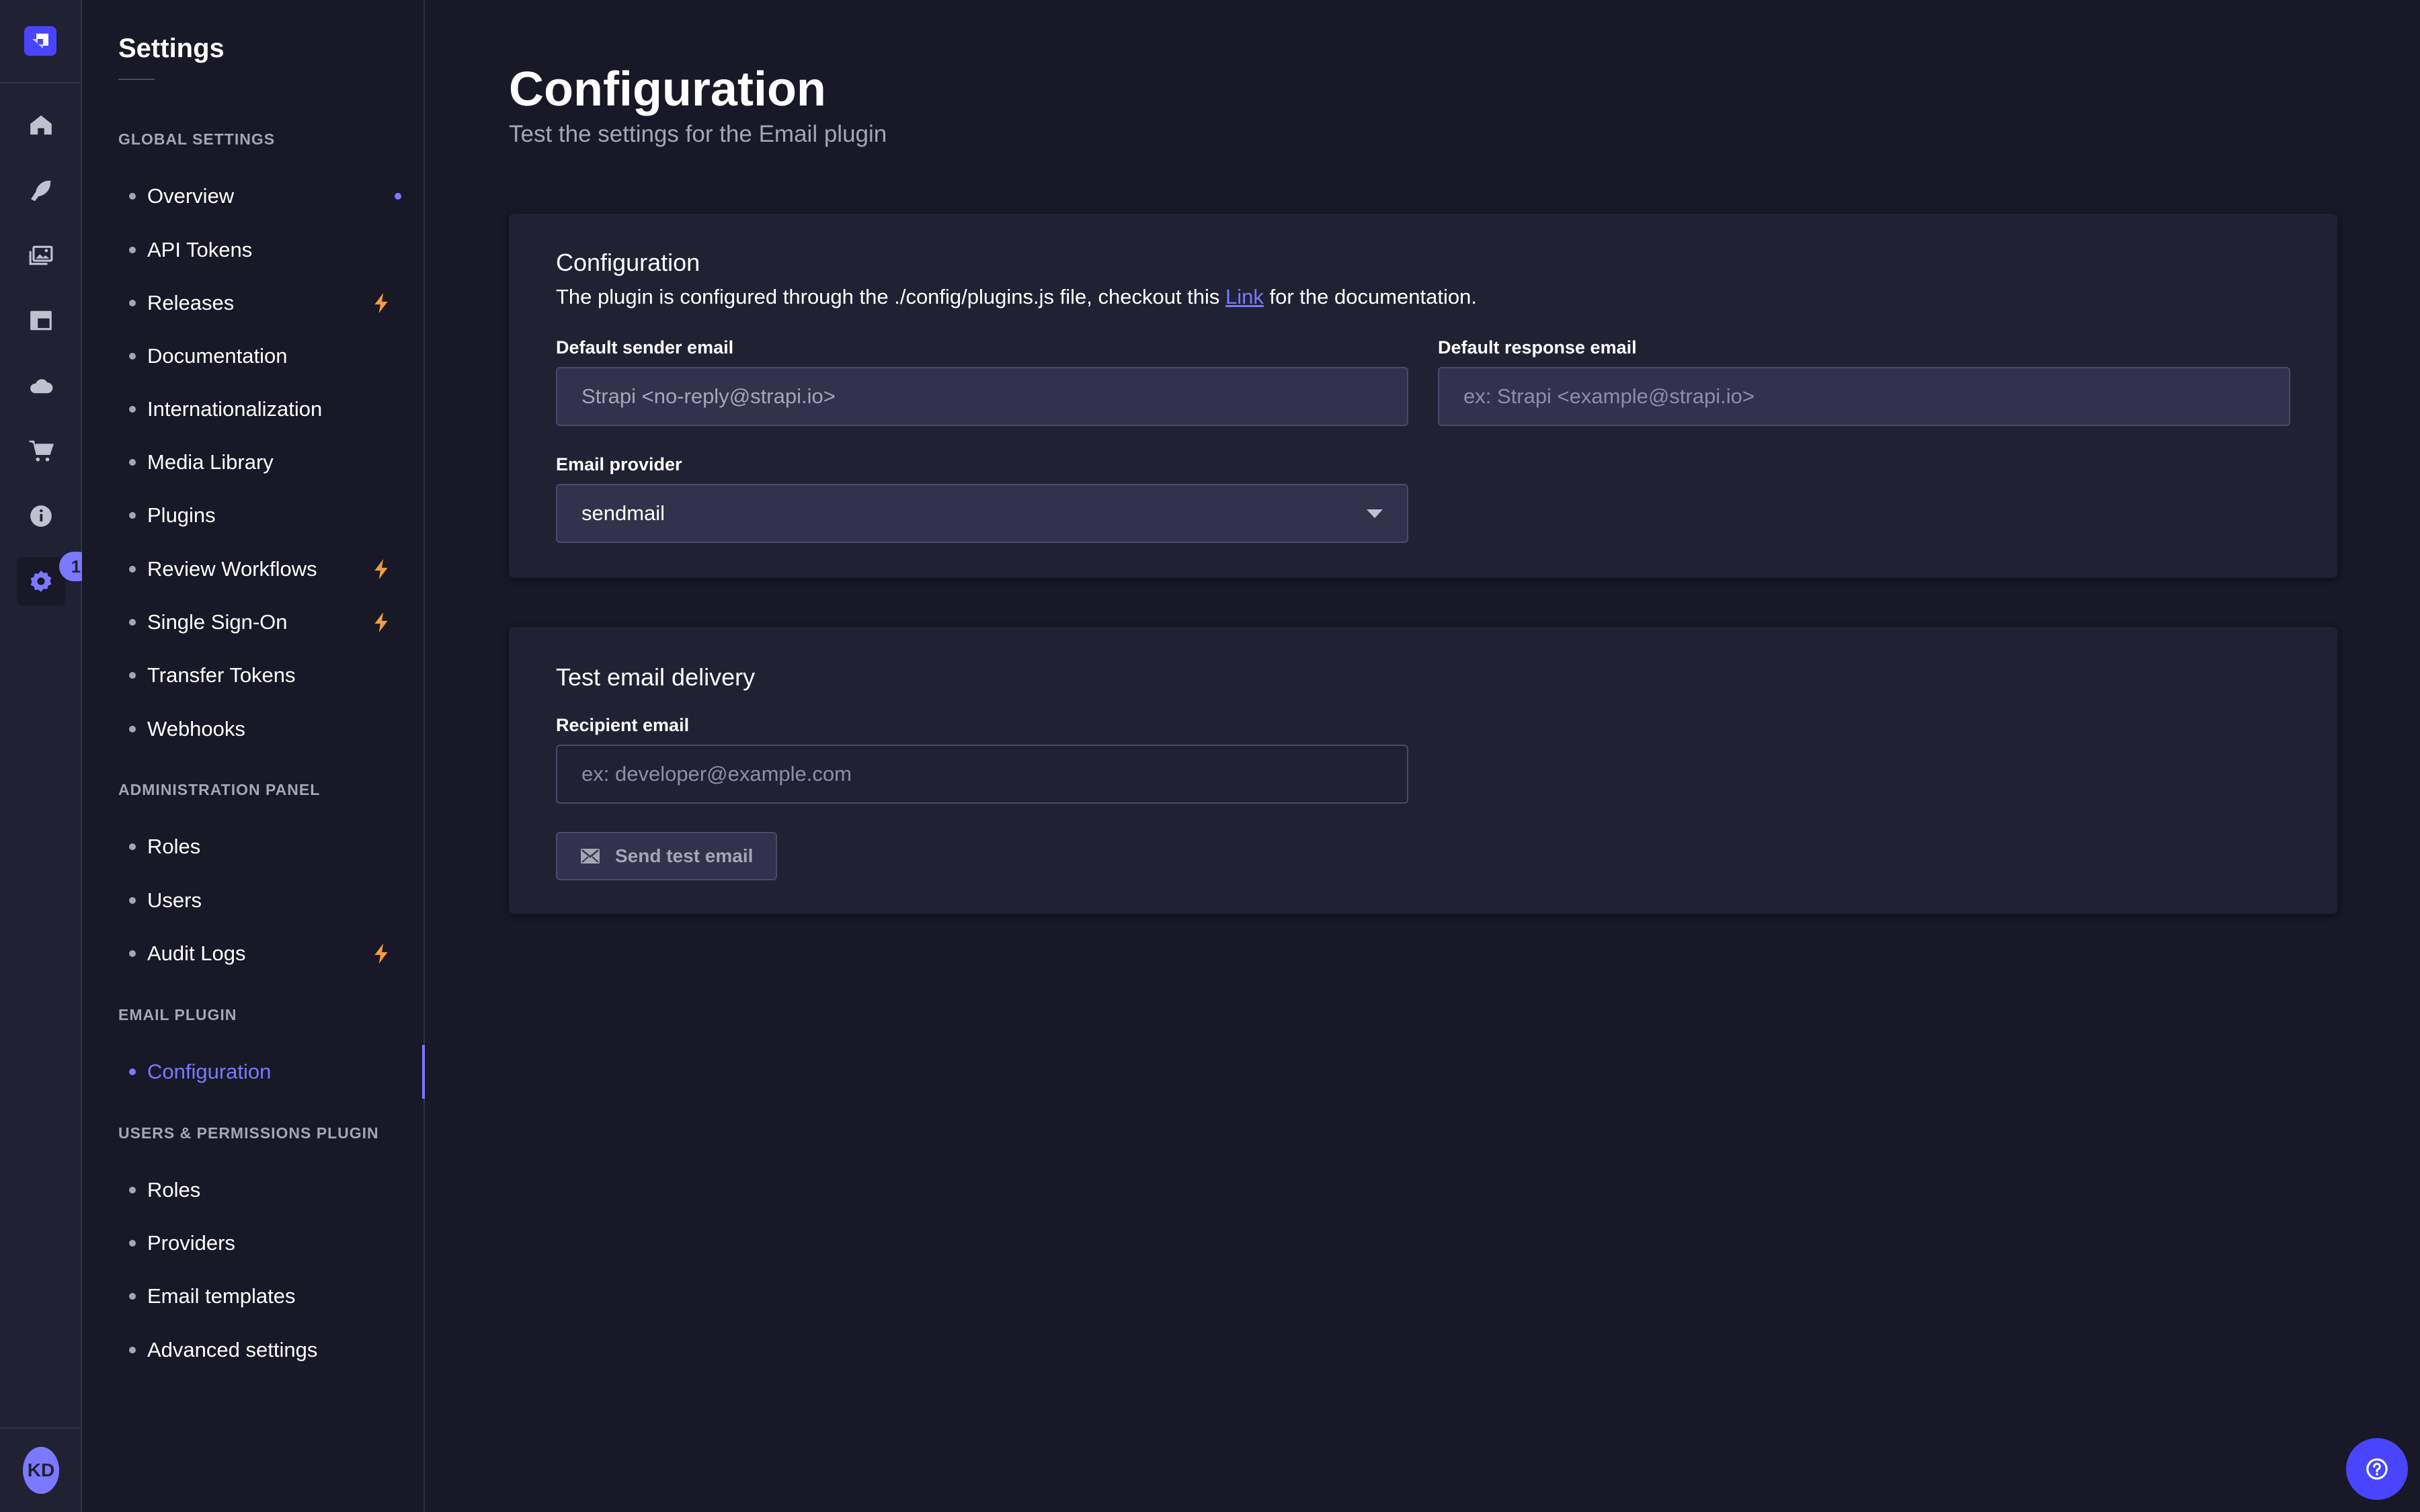  What do you see at coordinates (41, 581) in the screenshot?
I see `gear-icon` at bounding box center [41, 581].